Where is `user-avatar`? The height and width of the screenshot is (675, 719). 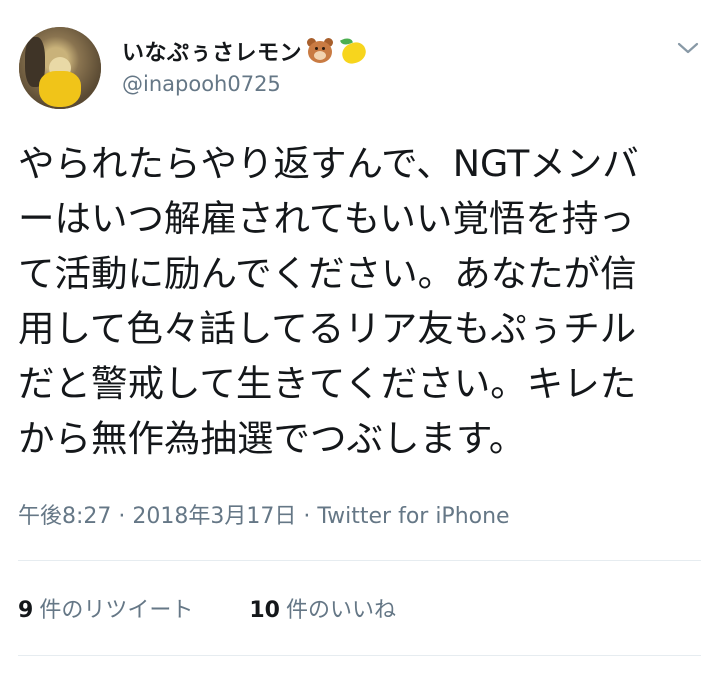
user-avatar is located at coordinates (60, 68).